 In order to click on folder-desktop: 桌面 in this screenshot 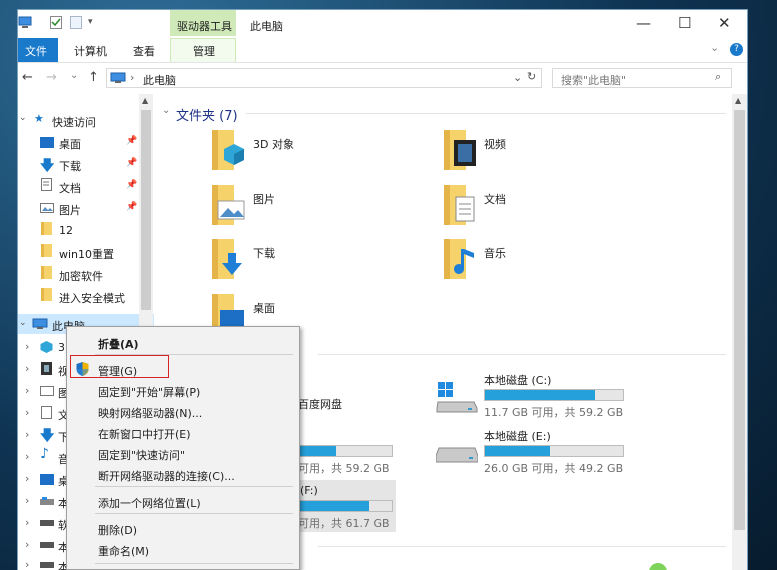, I will do `click(264, 308)`.